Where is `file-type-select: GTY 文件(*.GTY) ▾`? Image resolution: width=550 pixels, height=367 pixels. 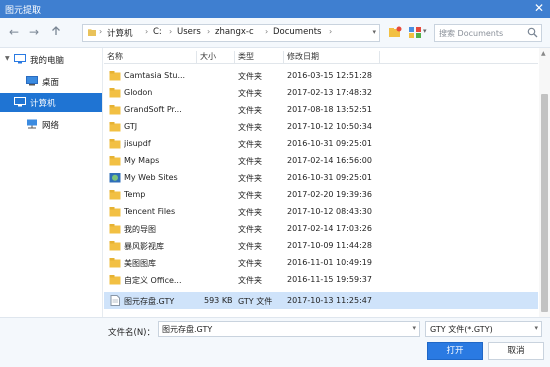 file-type-select: GTY 文件(*.GTY) ▾ is located at coordinates (483, 329).